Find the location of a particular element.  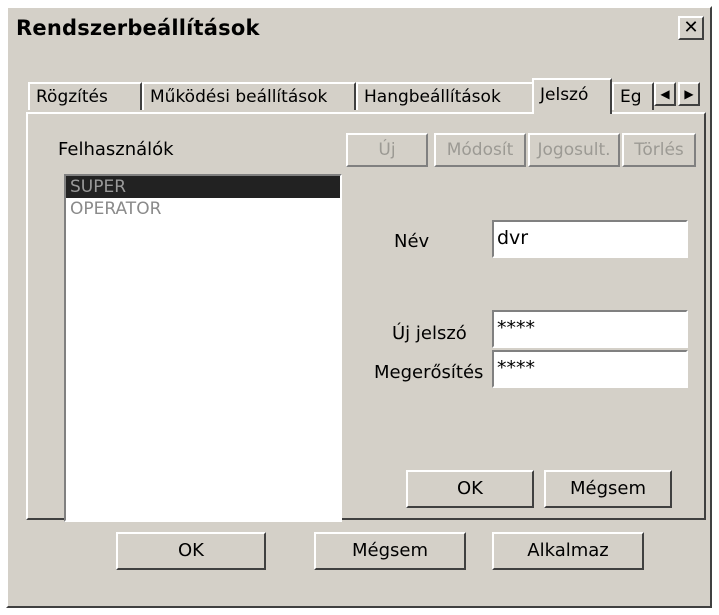

arrow-right-icon: ▶ is located at coordinates (689, 94).